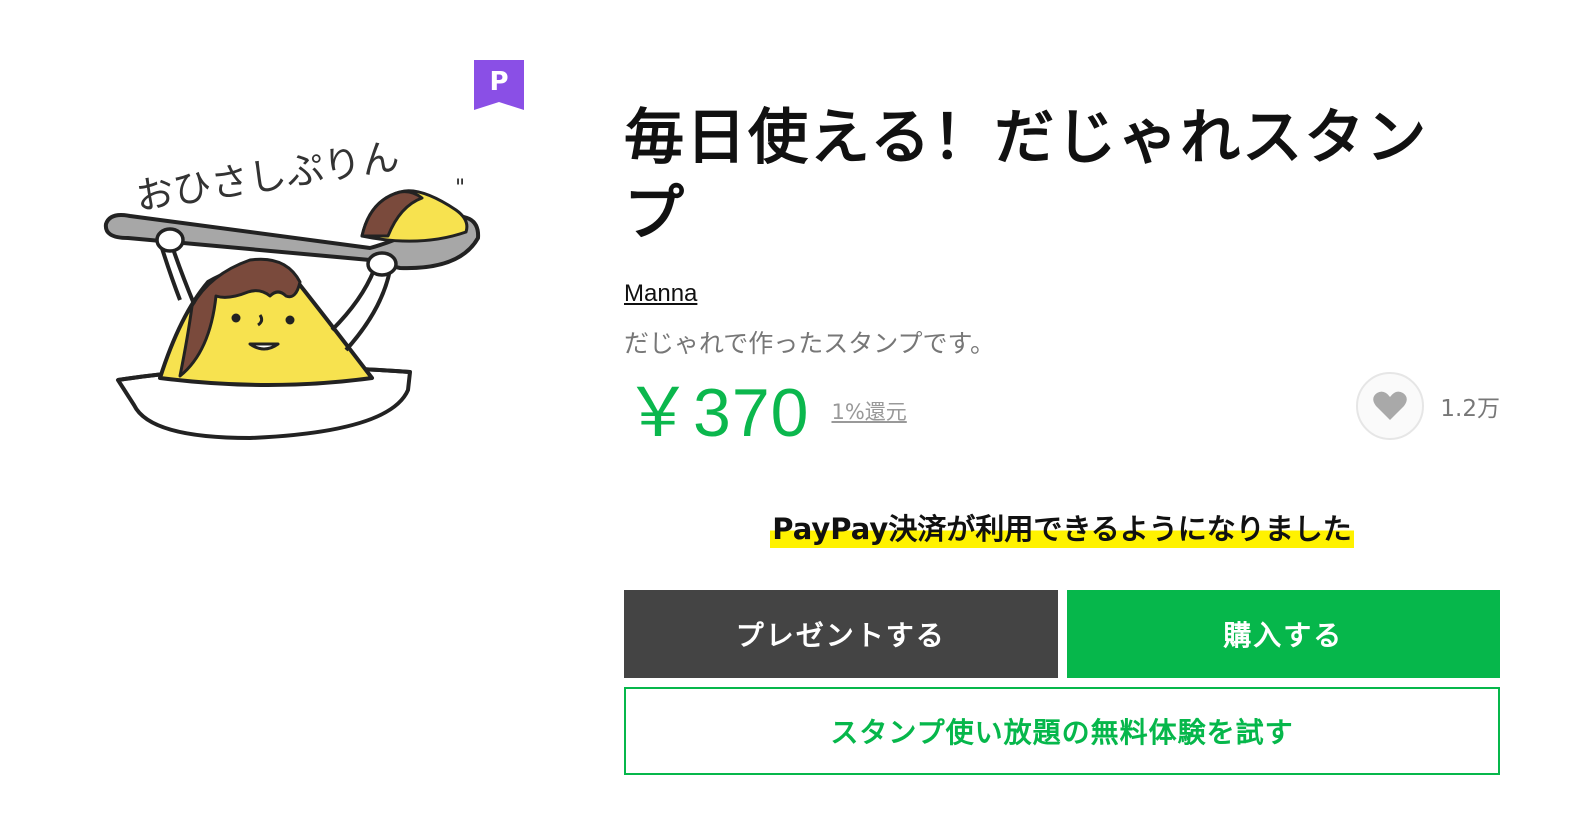 Image resolution: width=1592 pixels, height=824 pixels. I want to click on purchase-actions: プレゼントする 購入する, so click(1062, 634).